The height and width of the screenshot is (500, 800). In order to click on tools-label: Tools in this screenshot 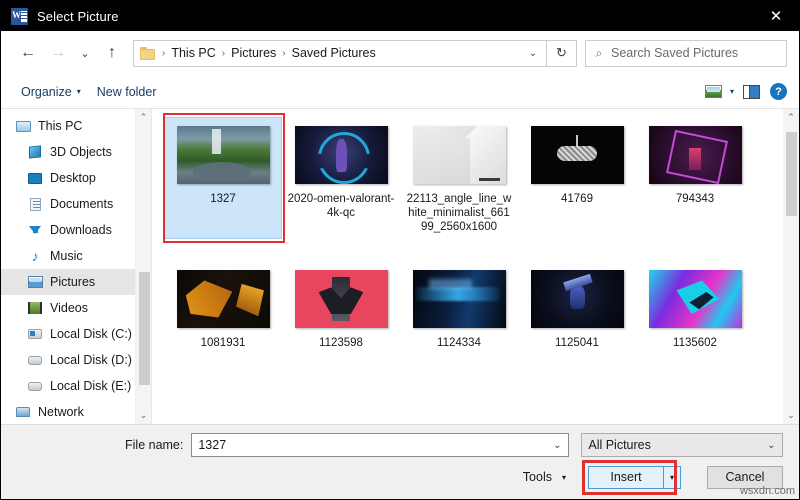, I will do `click(537, 477)`.